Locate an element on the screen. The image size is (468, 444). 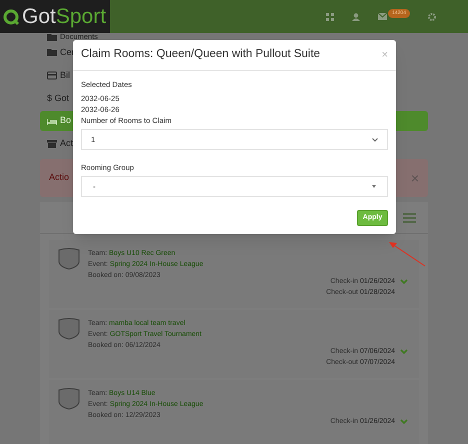
modal-title: Claim Rooms: Queen/Queen with Pullout Suite is located at coordinates (200, 54).